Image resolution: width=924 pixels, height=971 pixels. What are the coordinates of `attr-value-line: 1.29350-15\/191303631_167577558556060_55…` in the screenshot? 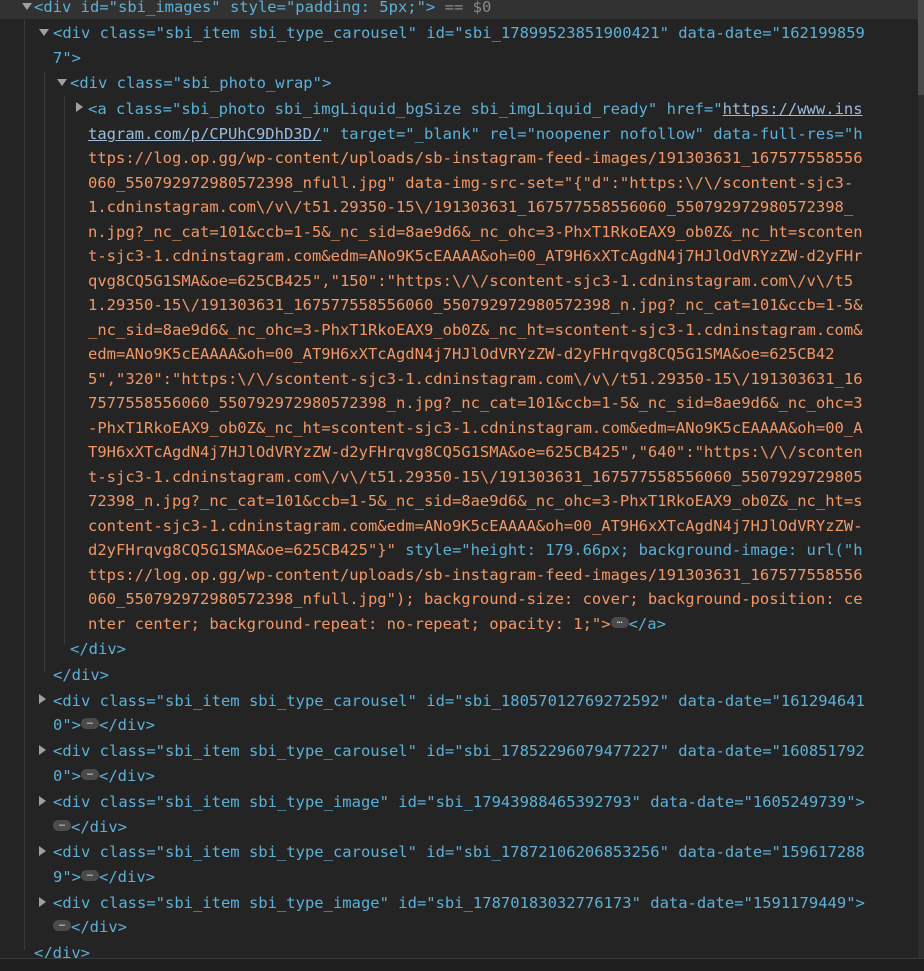 It's located at (475, 305).